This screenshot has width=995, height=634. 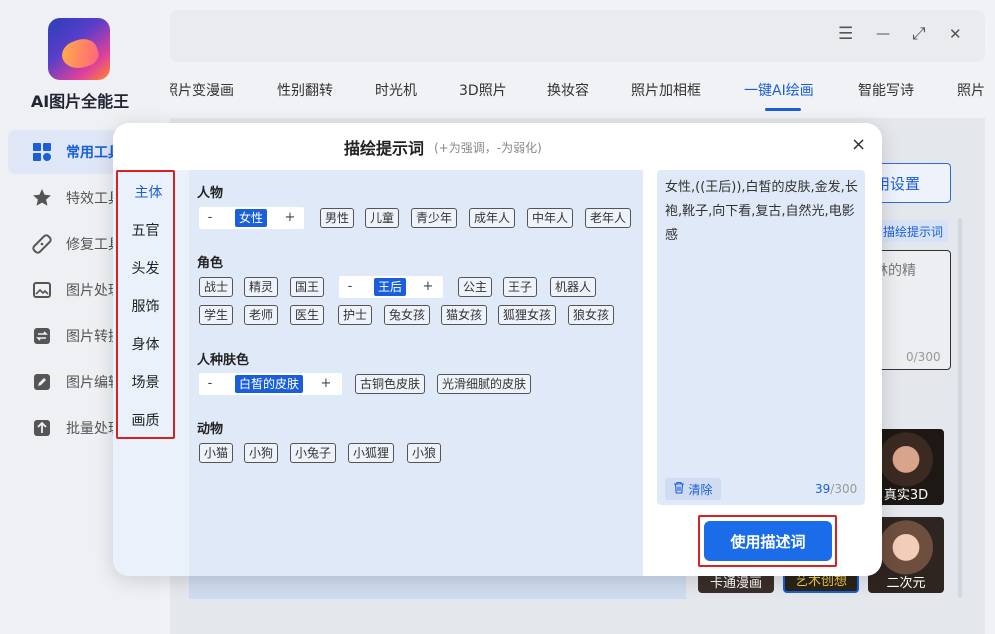 I want to click on dialog-title: 描绘提示词, so click(x=384, y=148).